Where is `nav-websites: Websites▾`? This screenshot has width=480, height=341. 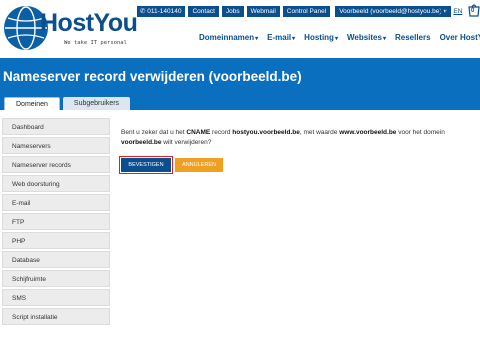 nav-websites: Websites▾ is located at coordinates (366, 37).